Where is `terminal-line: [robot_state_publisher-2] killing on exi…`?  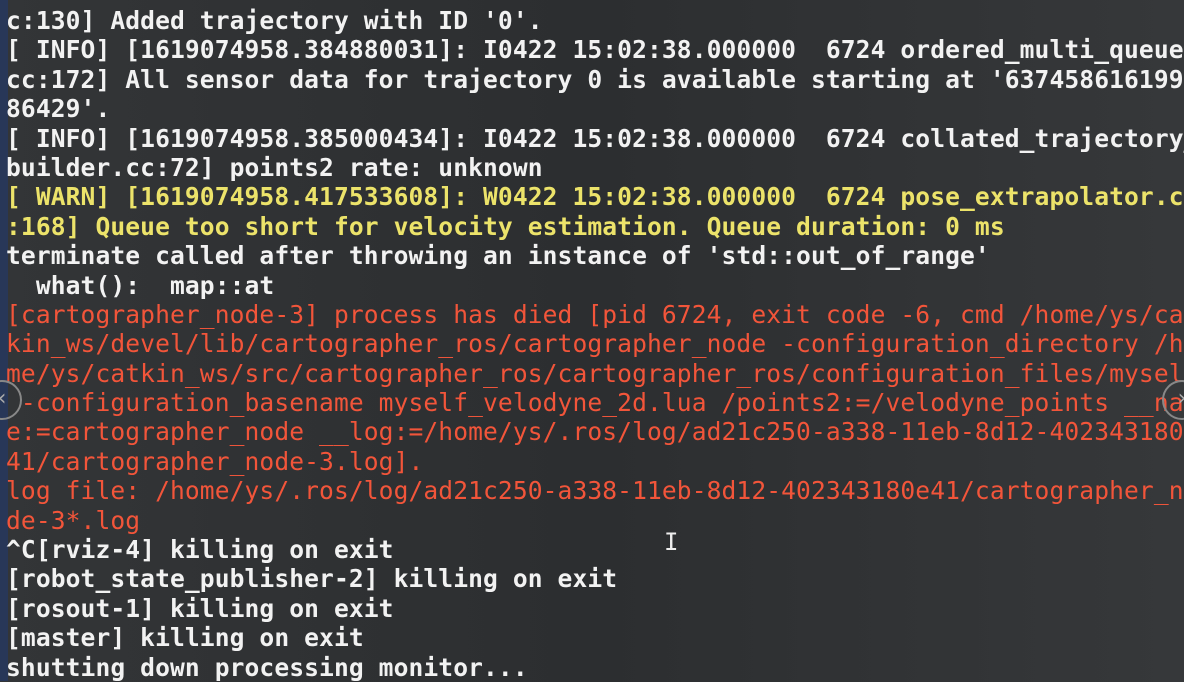 terminal-line: [robot_state_publisher-2] killing on exi… is located at coordinates (312, 579).